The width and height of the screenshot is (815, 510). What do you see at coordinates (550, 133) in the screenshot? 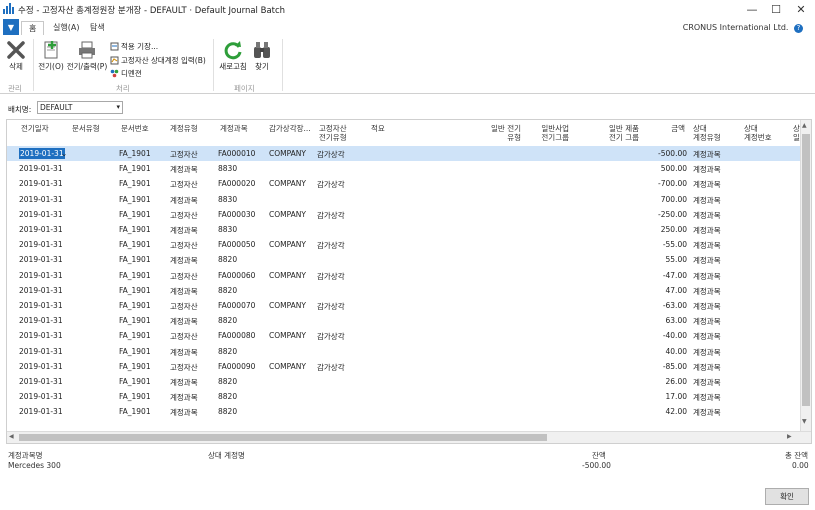
I see `column-header-gen-bus-posting-group: 일반사업 전기그룹` at bounding box center [550, 133].